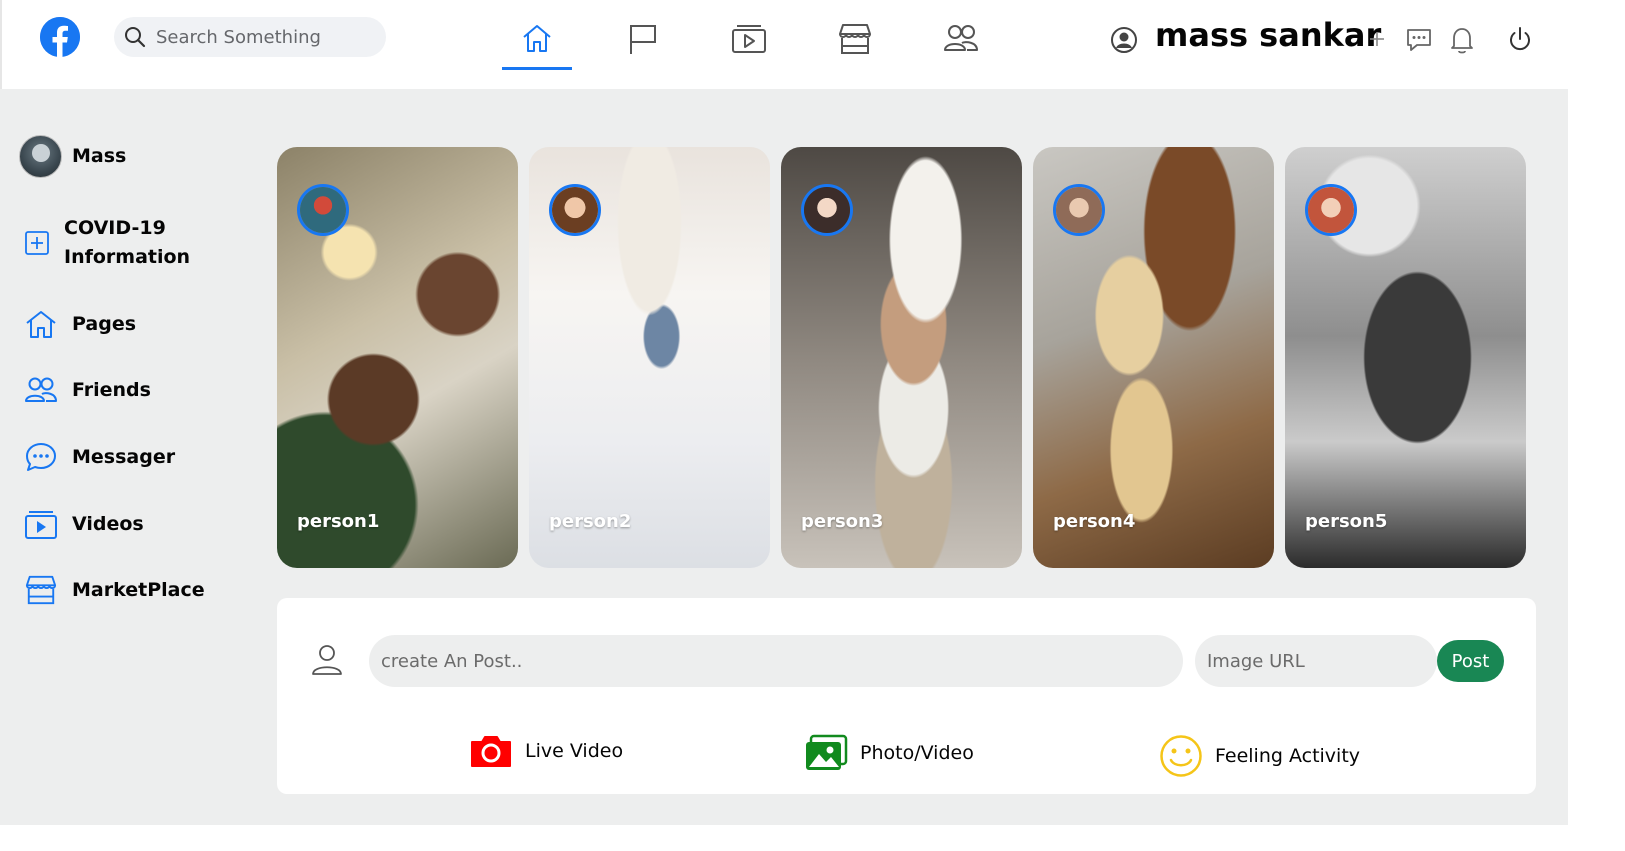  I want to click on story-name: person3, so click(842, 521).